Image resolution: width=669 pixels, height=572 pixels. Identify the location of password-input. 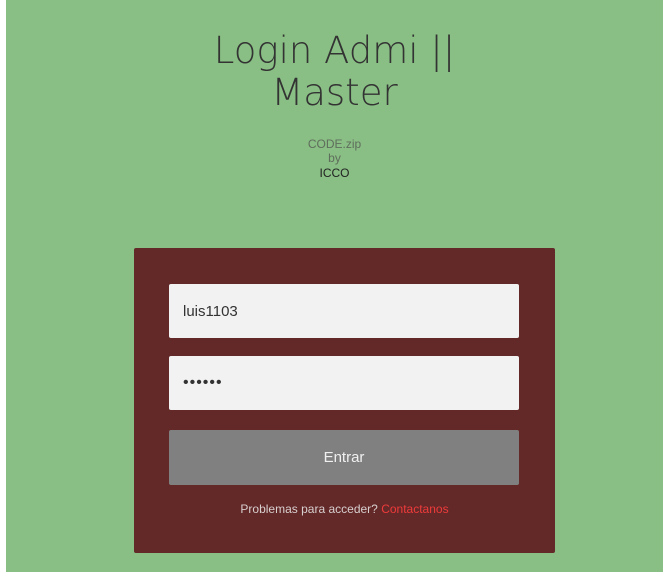
(344, 383).